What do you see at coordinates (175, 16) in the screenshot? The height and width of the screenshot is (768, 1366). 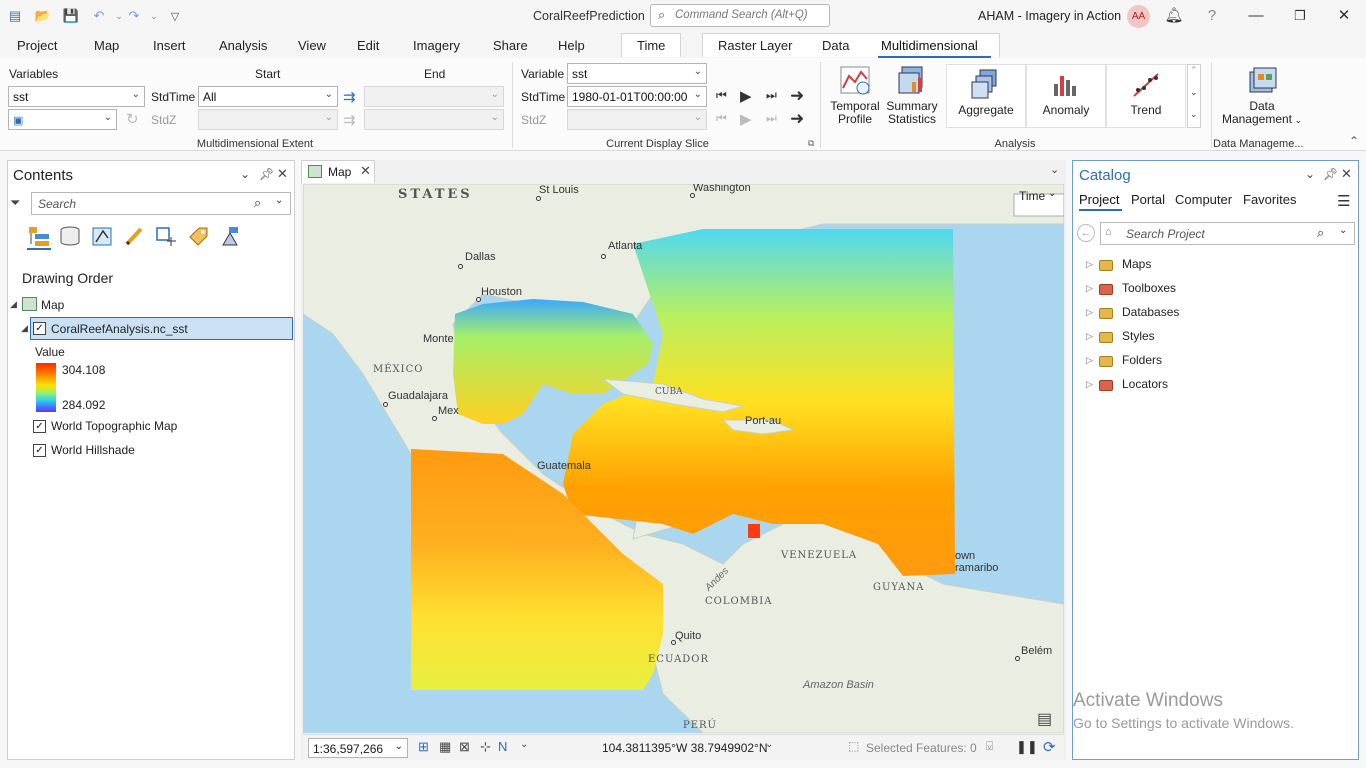 I see `customize-toolbar-icon: ▽` at bounding box center [175, 16].